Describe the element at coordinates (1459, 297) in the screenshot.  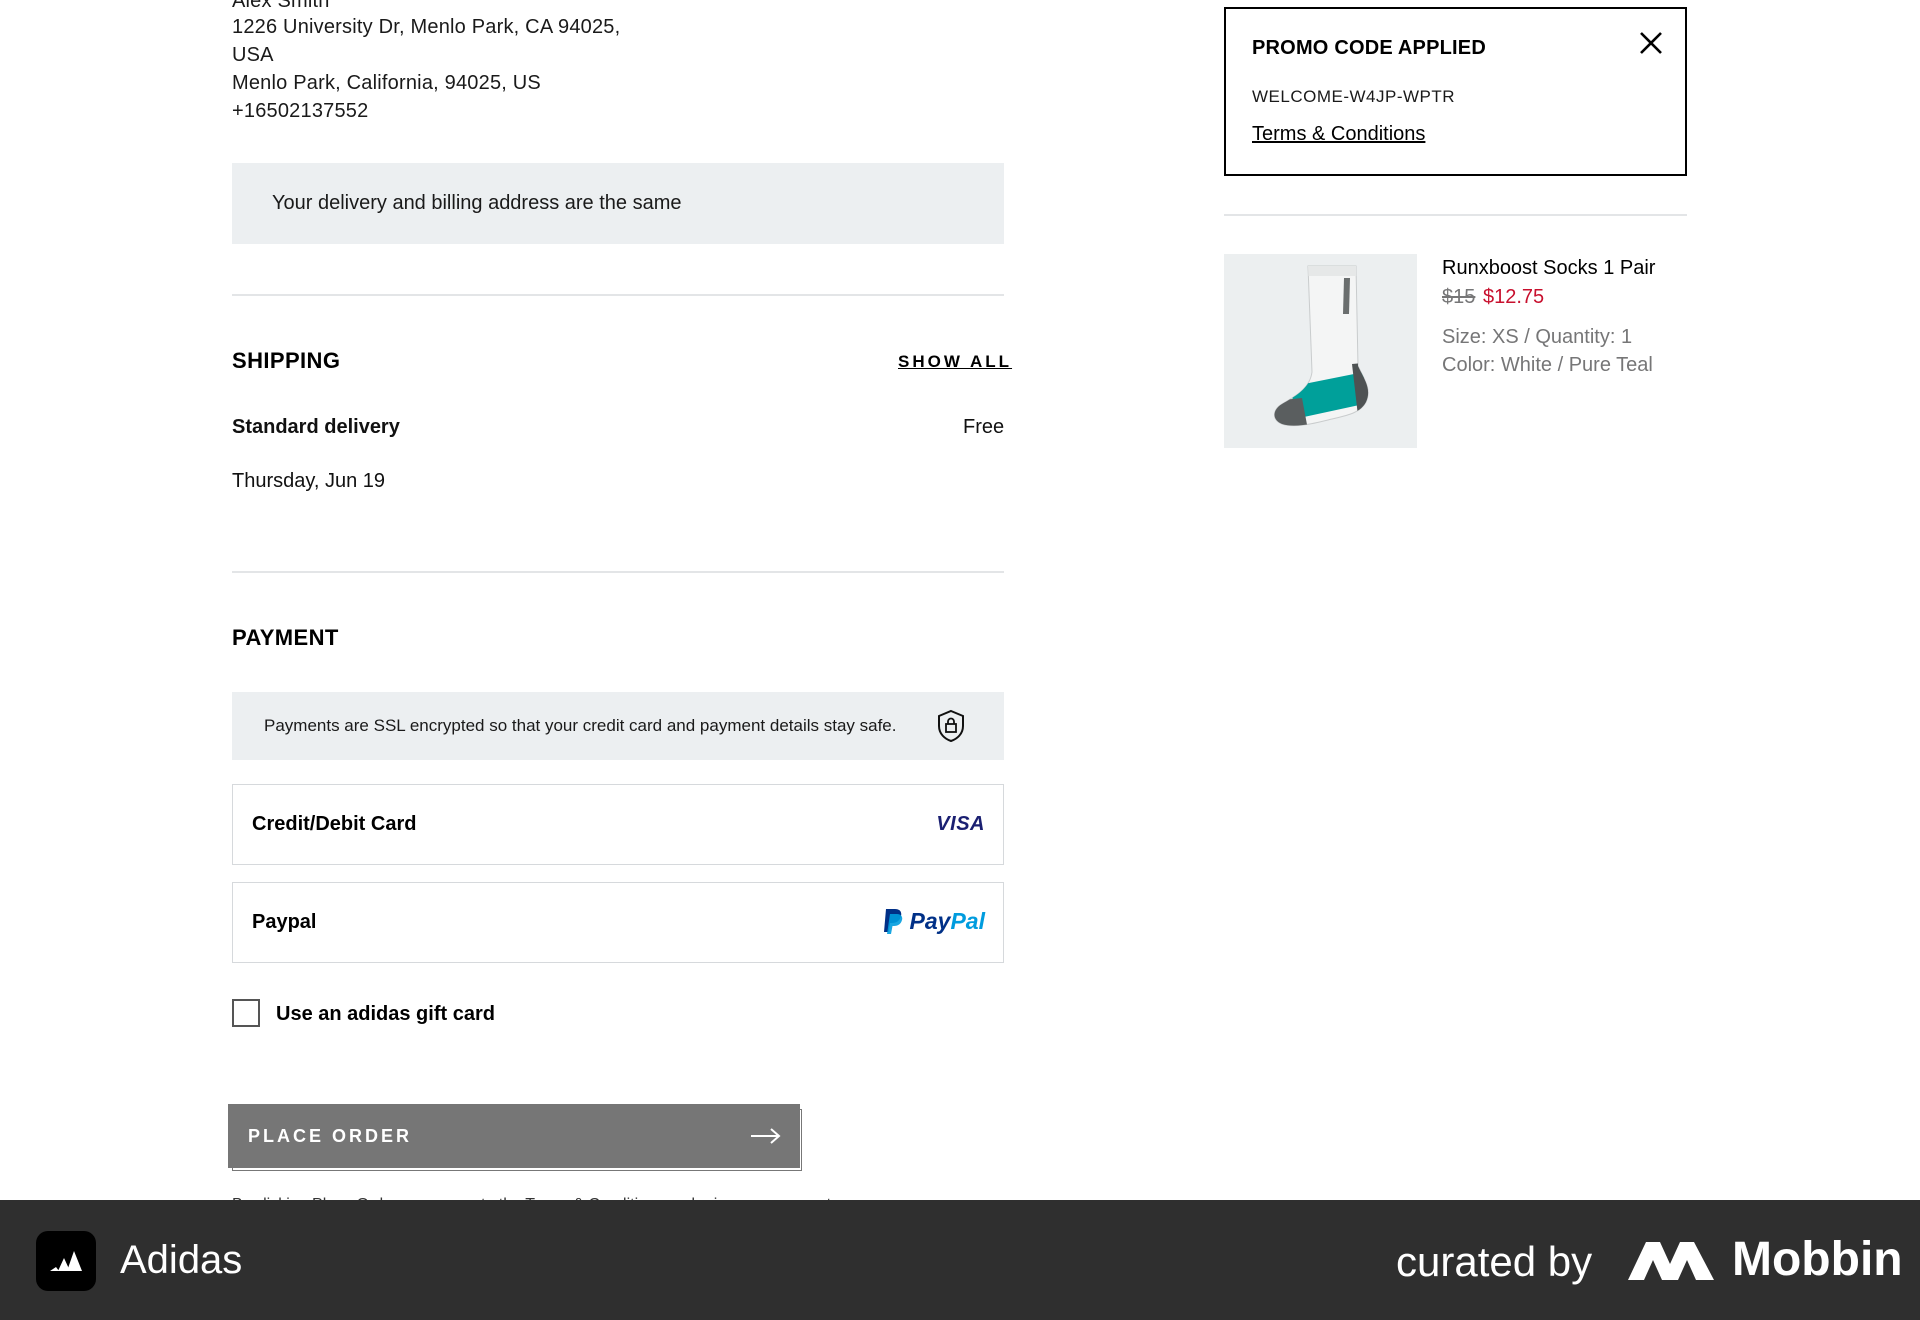
I see `product-price-original: $15` at that location.